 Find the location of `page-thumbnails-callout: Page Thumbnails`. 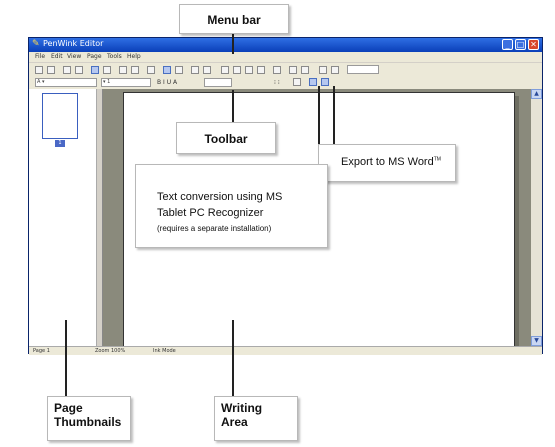

page-thumbnails-callout: Page Thumbnails is located at coordinates (89, 418).